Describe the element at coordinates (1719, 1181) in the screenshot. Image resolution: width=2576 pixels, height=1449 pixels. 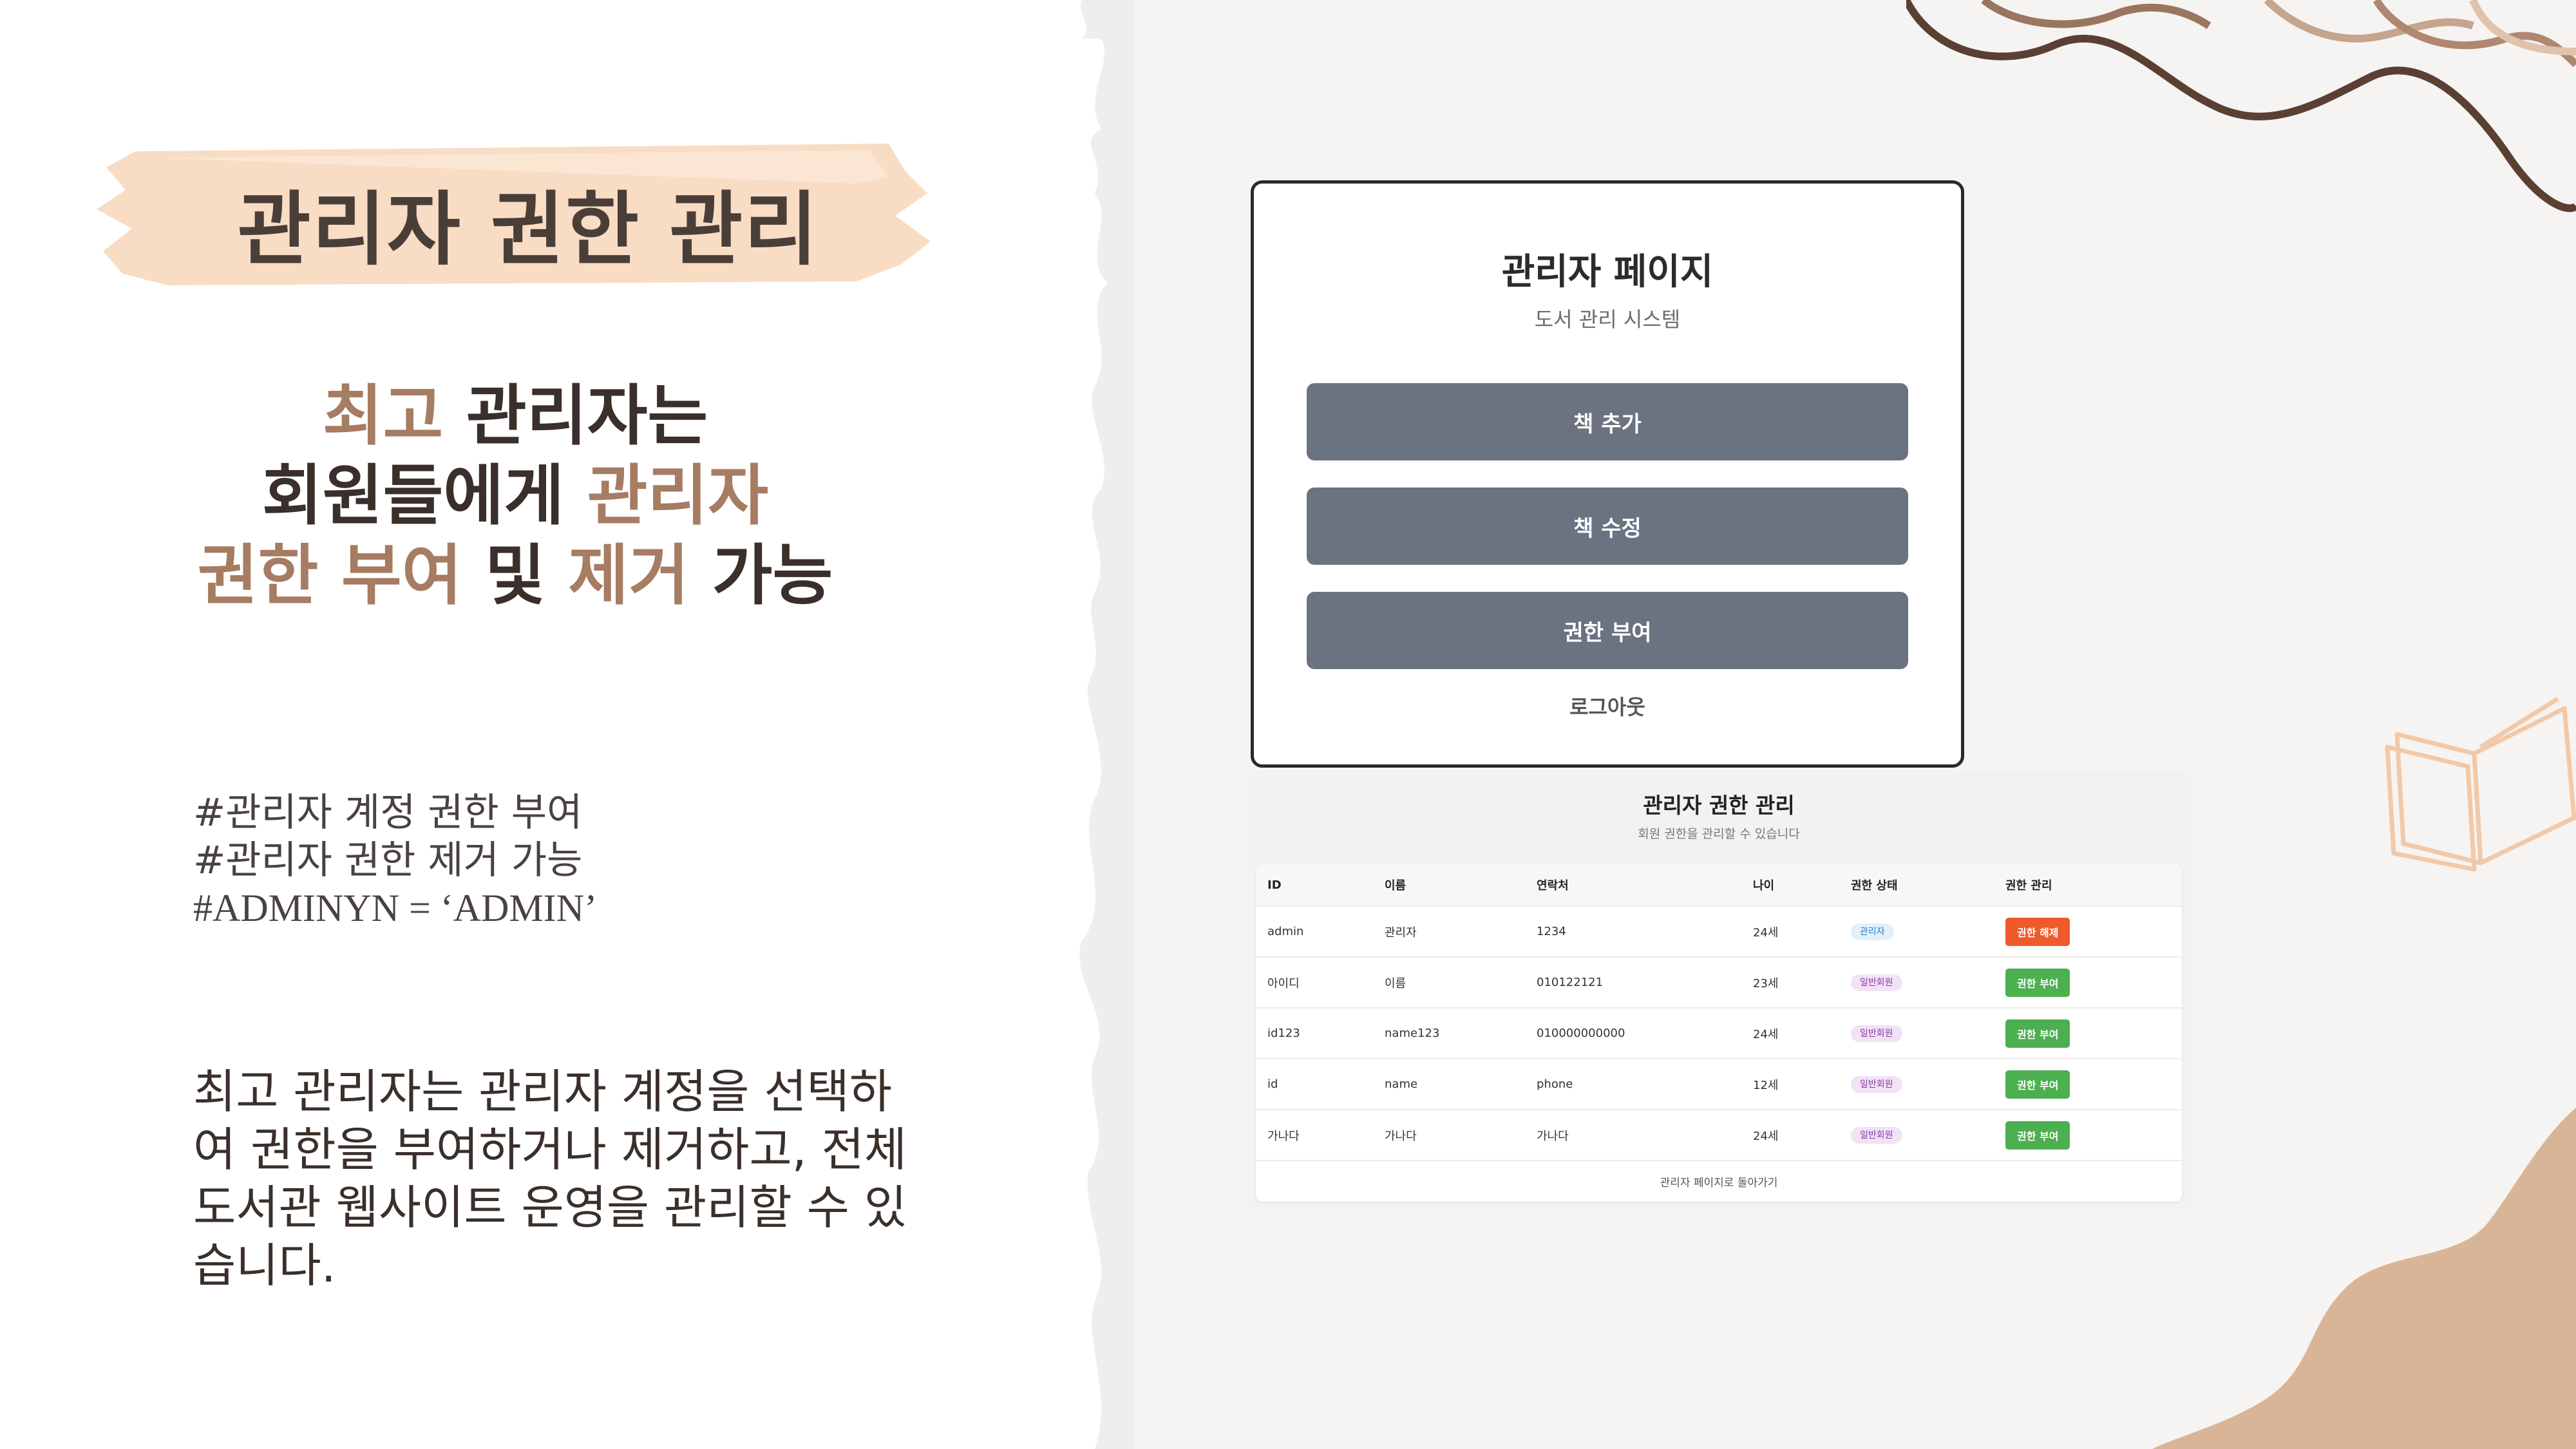
I see `back-to-admin-link: 관리자 페이지로 돌아가기` at that location.